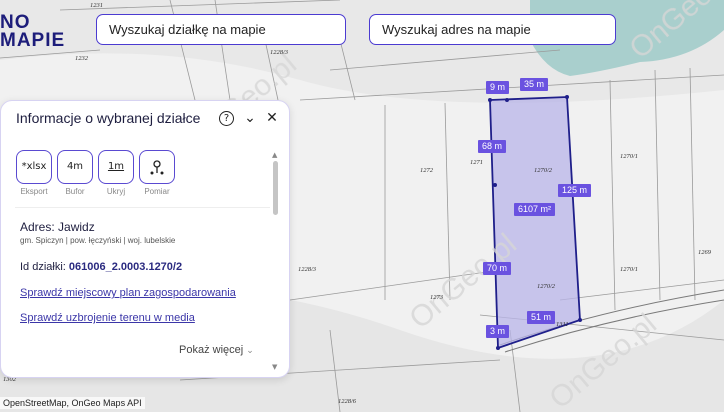  I want to click on parcel-label: 1269, so click(704, 252).